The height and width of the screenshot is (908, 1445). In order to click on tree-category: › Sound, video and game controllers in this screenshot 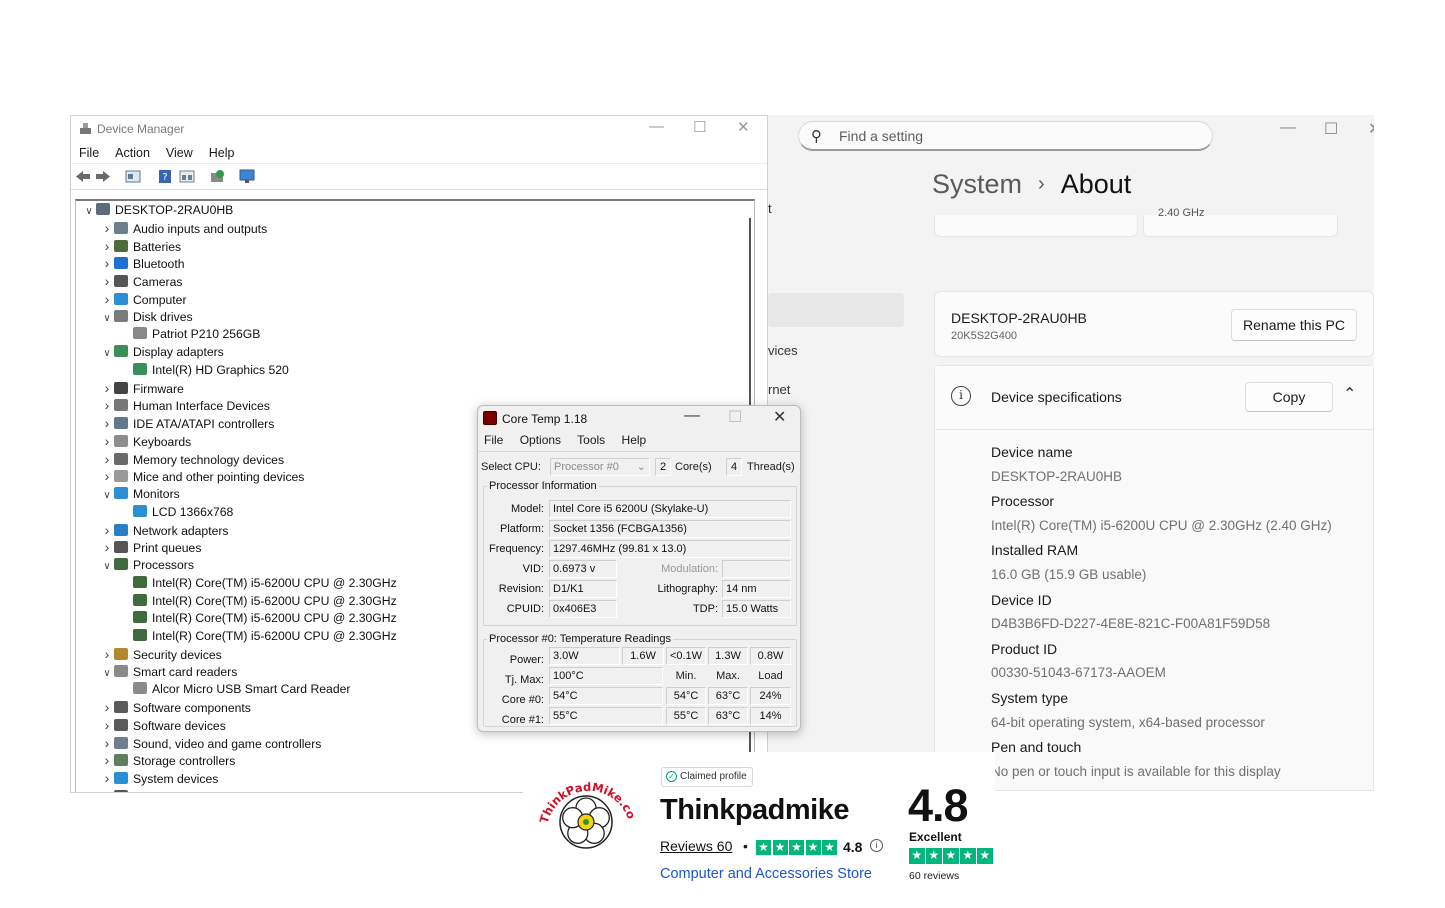, I will do `click(211, 744)`.